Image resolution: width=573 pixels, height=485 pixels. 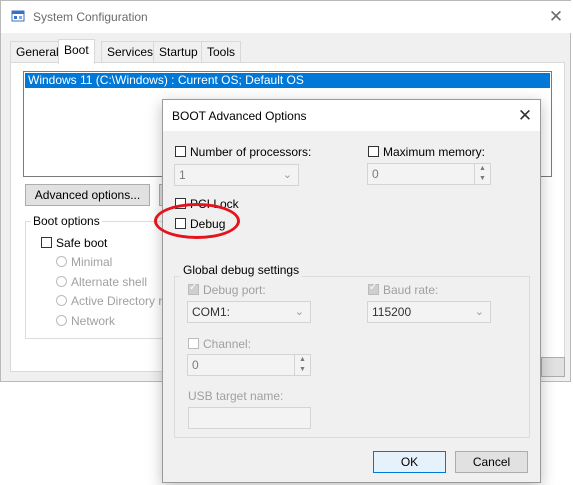 What do you see at coordinates (37, 51) in the screenshot?
I see `tab-general: General` at bounding box center [37, 51].